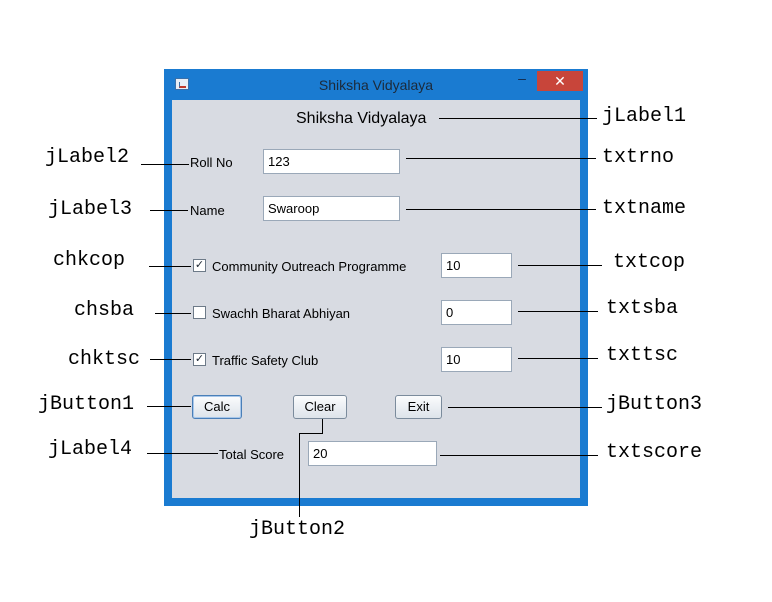 The height and width of the screenshot is (602, 772). What do you see at coordinates (518, 118) in the screenshot?
I see `jlabel1-leader-line` at bounding box center [518, 118].